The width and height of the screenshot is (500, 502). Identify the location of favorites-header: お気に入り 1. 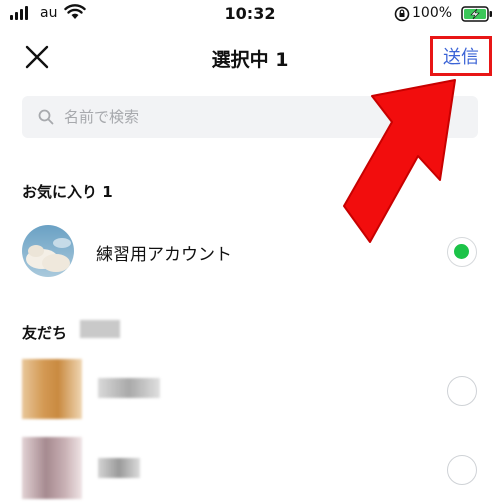
(67, 192).